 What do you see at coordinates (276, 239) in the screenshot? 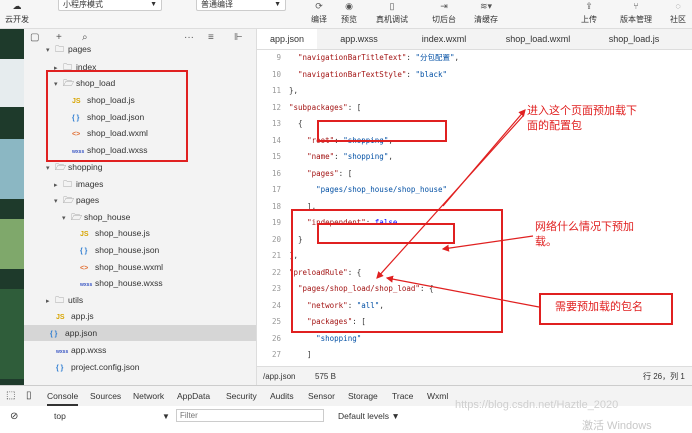
I see `line-number: 20` at bounding box center [276, 239].